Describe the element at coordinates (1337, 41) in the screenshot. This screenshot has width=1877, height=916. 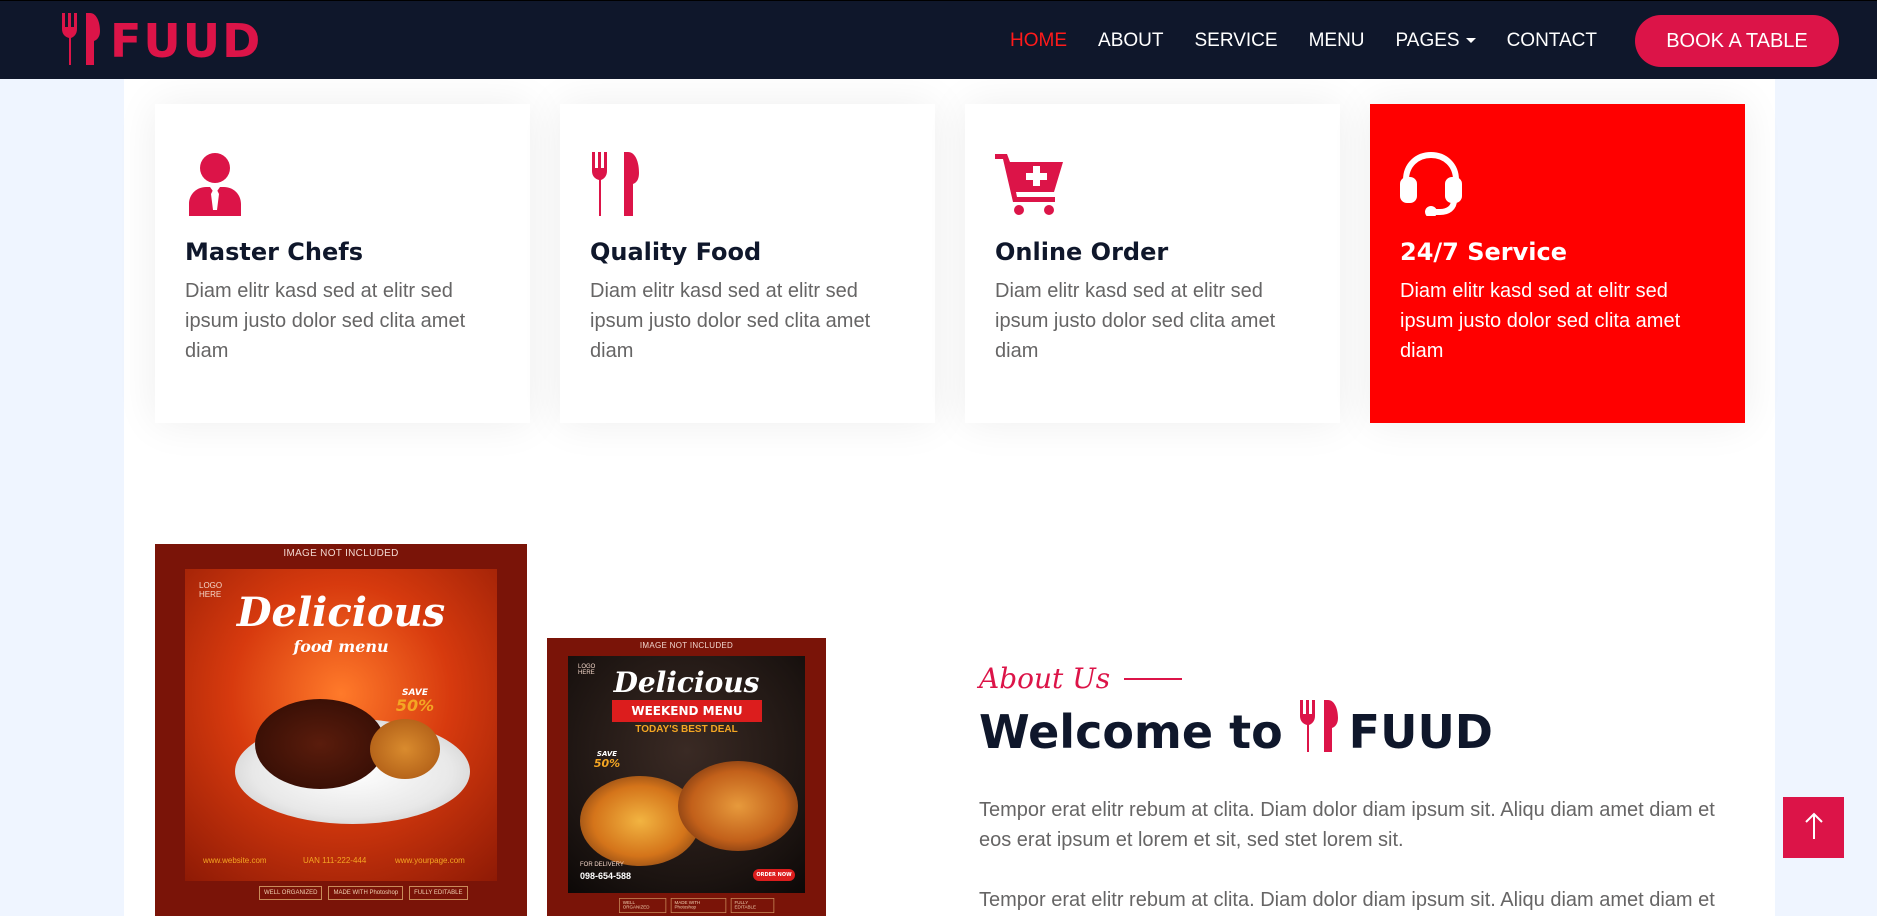
I see `nav-menu: MENU` at that location.